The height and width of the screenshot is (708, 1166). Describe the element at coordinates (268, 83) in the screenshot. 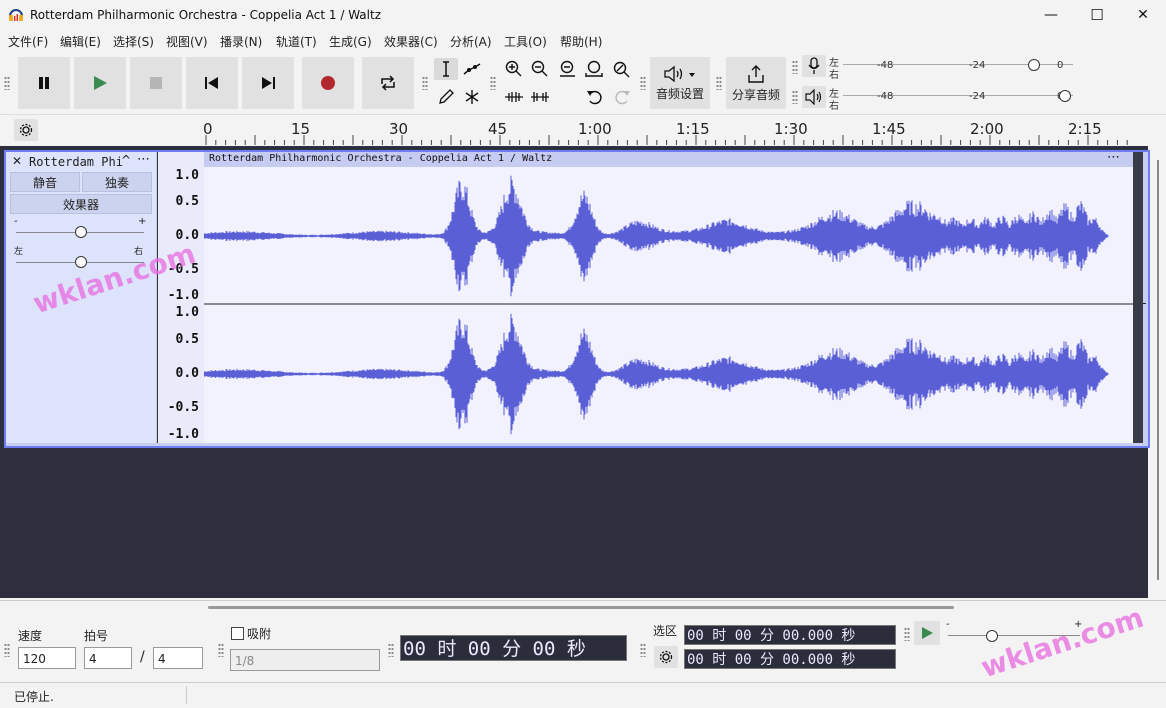

I see `skip-to-end-button` at that location.